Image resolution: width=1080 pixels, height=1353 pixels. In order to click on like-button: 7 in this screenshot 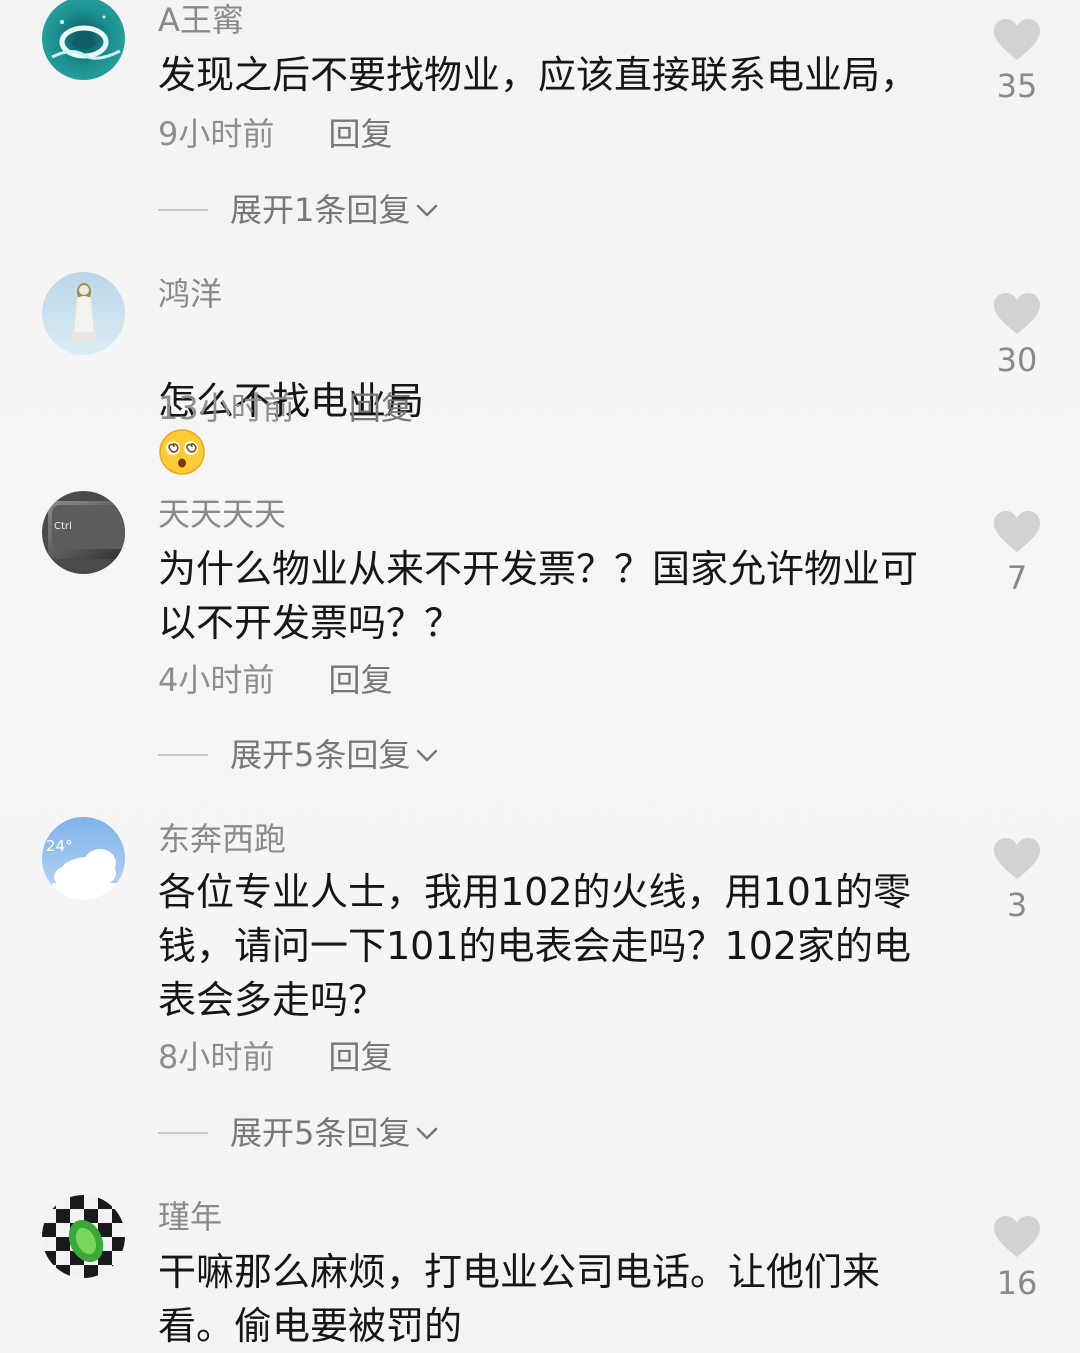, I will do `click(1017, 554)`.